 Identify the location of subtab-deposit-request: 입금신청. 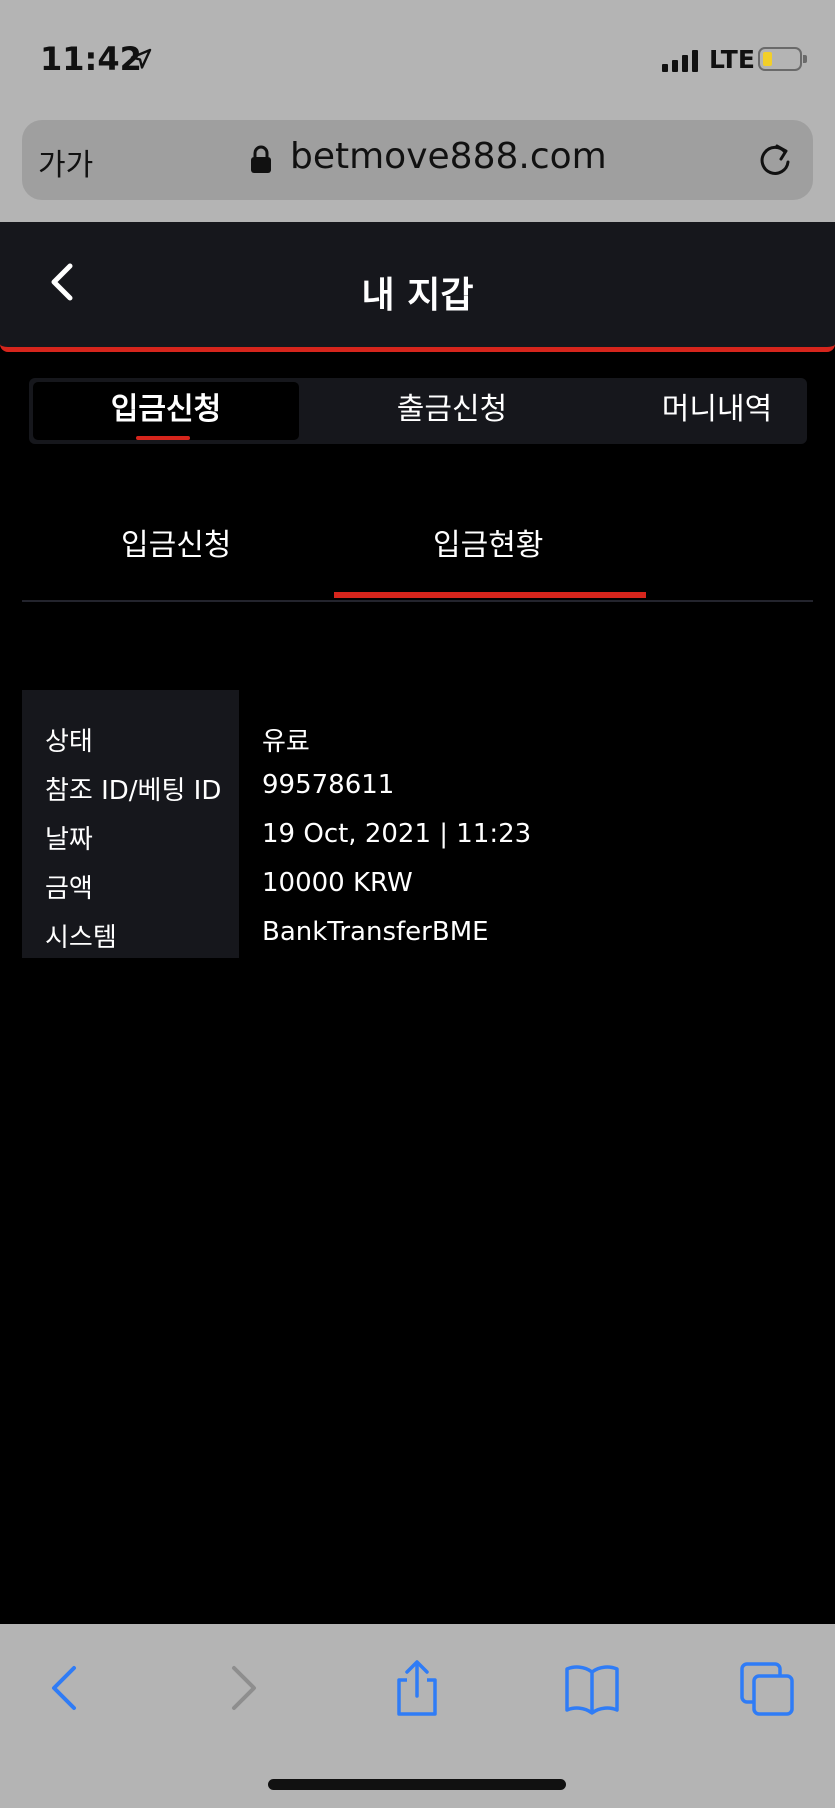
(176, 542).